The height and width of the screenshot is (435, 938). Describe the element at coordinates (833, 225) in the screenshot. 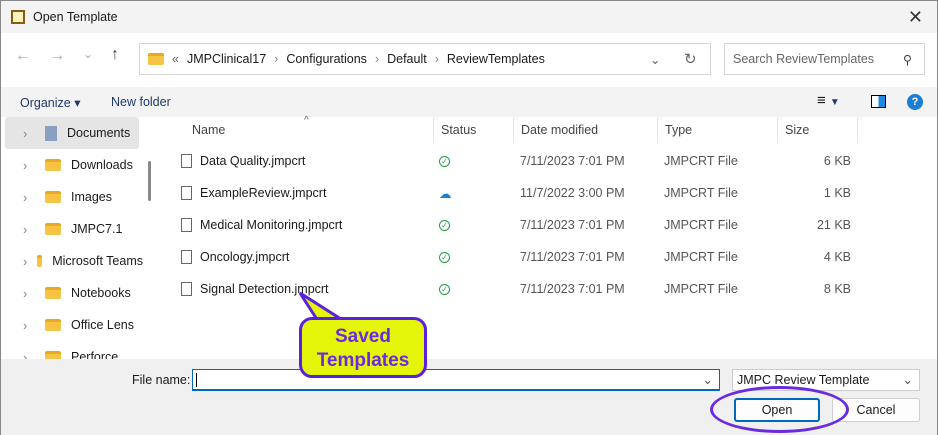

I see `file-size: 21 KB` at that location.